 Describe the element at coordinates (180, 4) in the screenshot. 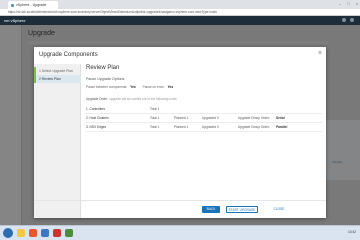

I see `browser-tab-bar: vSphere - Upgrade – □ ×` at that location.